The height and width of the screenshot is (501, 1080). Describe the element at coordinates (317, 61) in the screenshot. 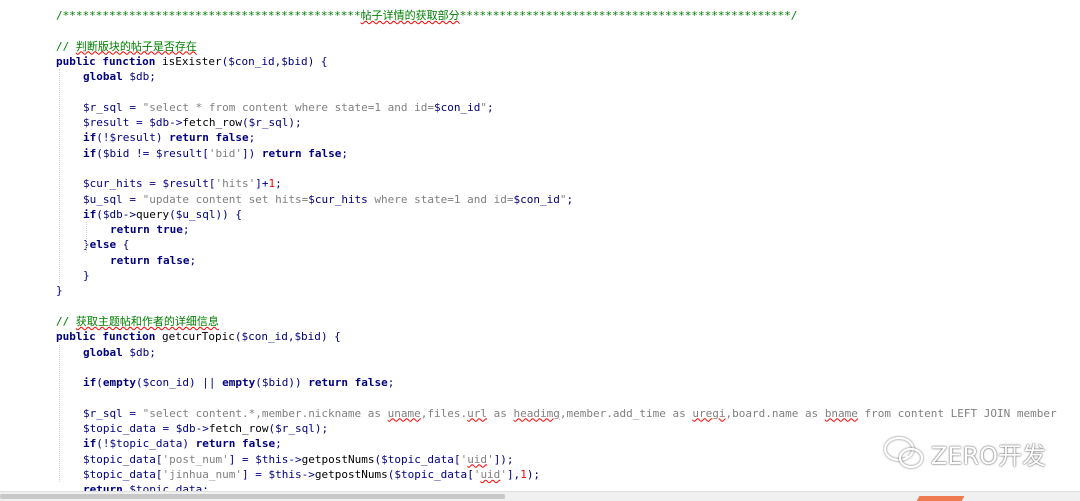

I see `code-token: ) {` at that location.